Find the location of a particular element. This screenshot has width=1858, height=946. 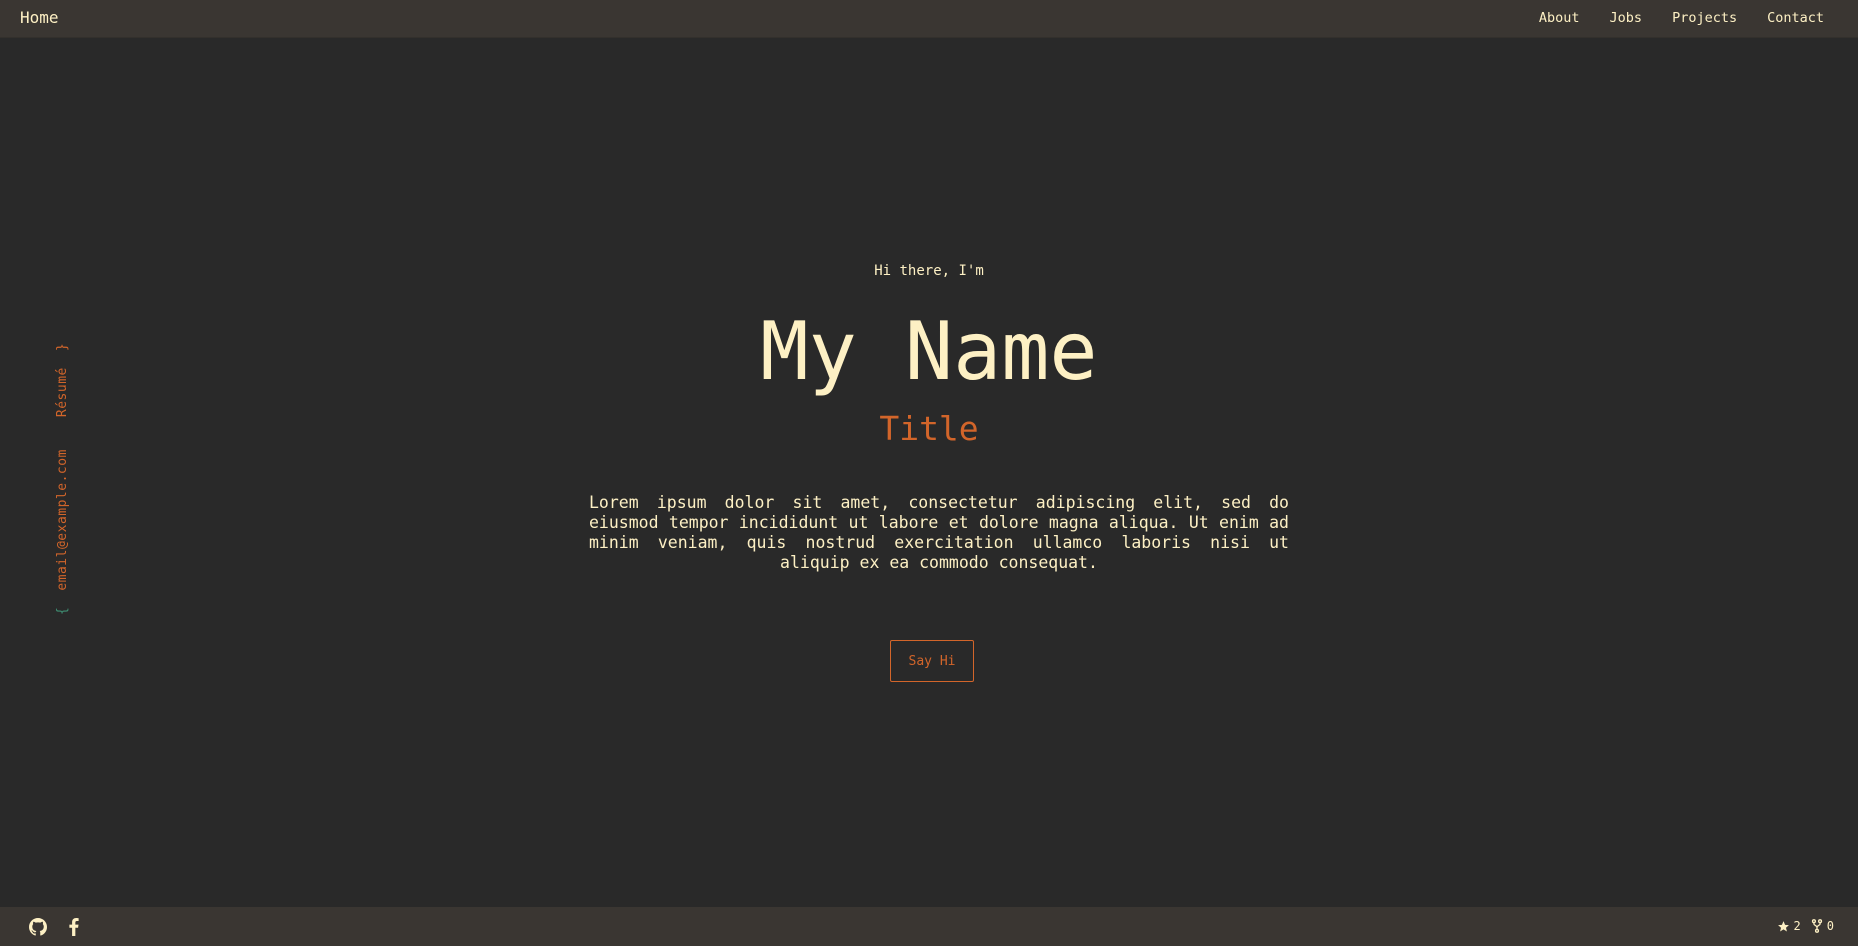

stars-count: 2 is located at coordinates (1797, 926).